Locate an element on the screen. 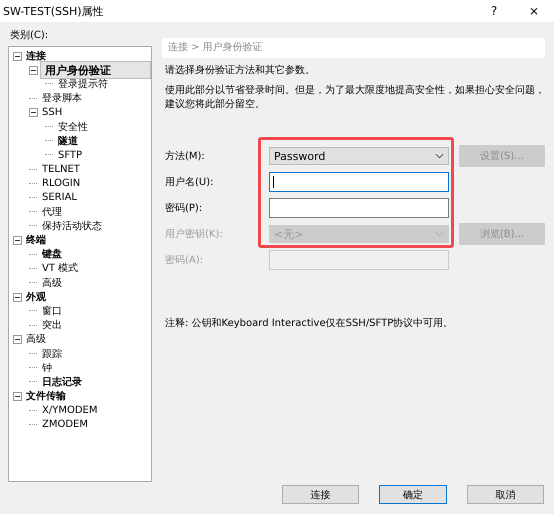 The height and width of the screenshot is (514, 554). description-text: 使用此部分以节省登录时间。但是，为了最大限度地提高安全性，如果担心安全问题，建议您将此部分留空。 is located at coordinates (355, 98).